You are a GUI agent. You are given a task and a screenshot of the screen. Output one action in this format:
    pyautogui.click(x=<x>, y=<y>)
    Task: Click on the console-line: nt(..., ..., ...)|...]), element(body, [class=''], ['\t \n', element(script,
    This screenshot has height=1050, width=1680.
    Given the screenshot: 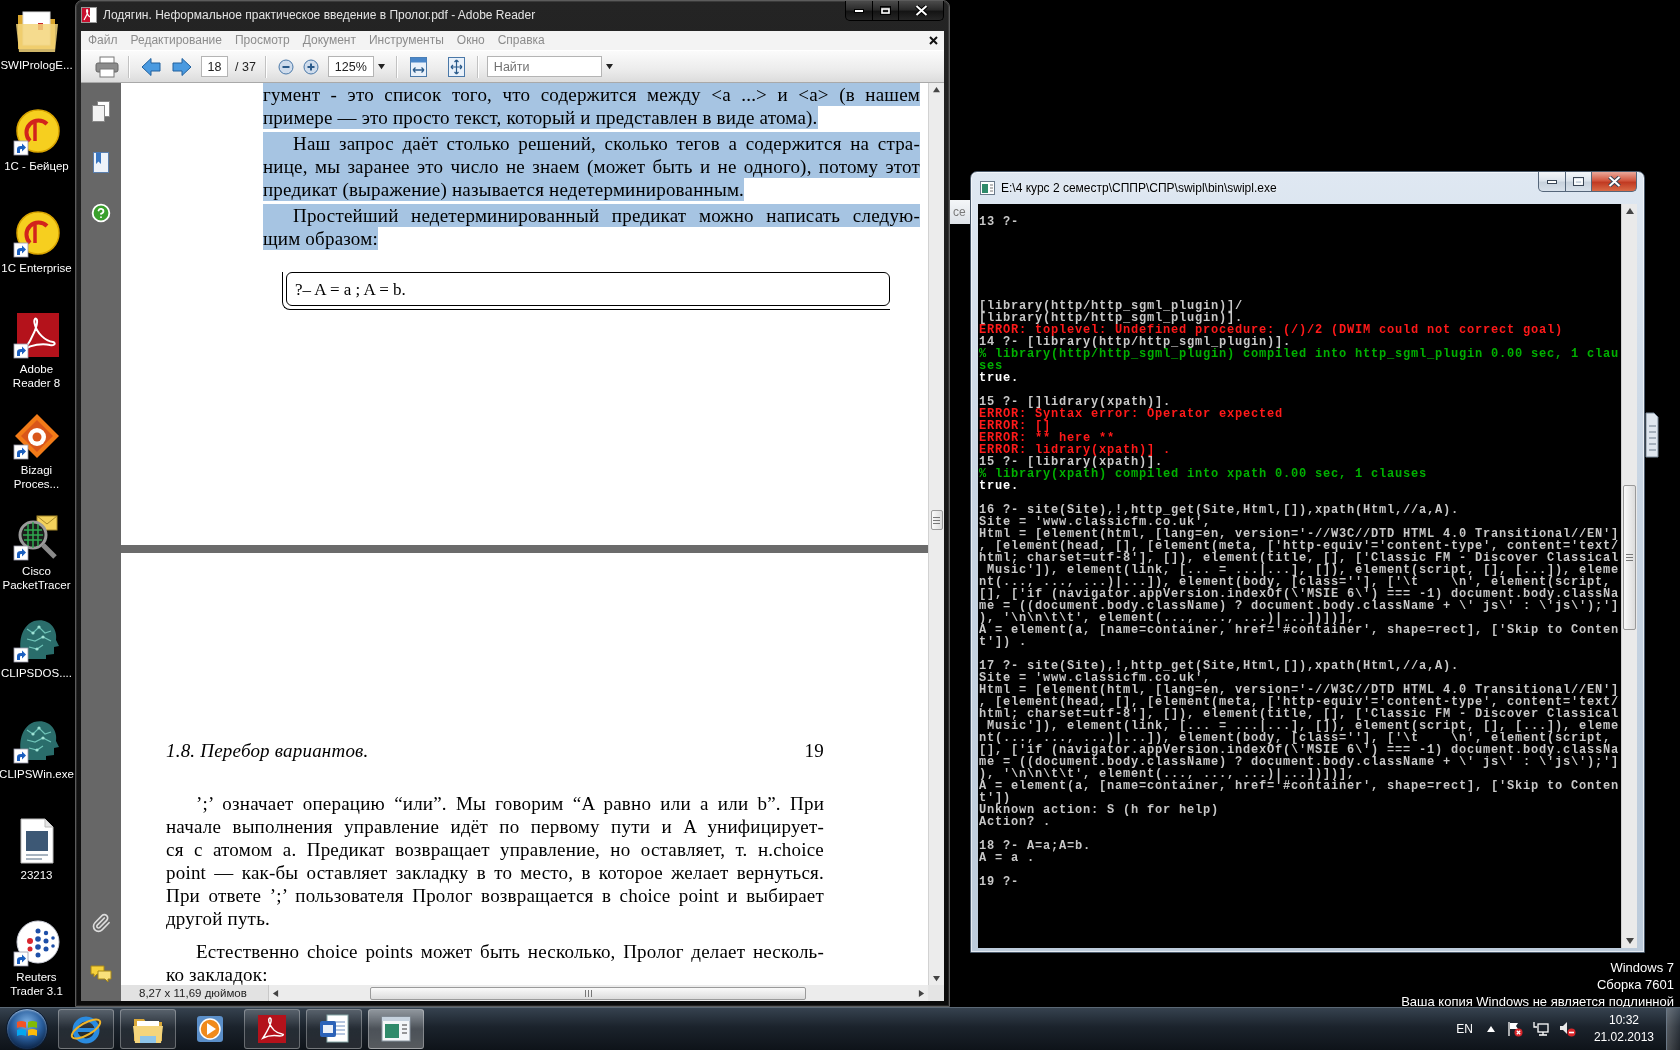 What is the action you would take?
    pyautogui.click(x=1295, y=582)
    